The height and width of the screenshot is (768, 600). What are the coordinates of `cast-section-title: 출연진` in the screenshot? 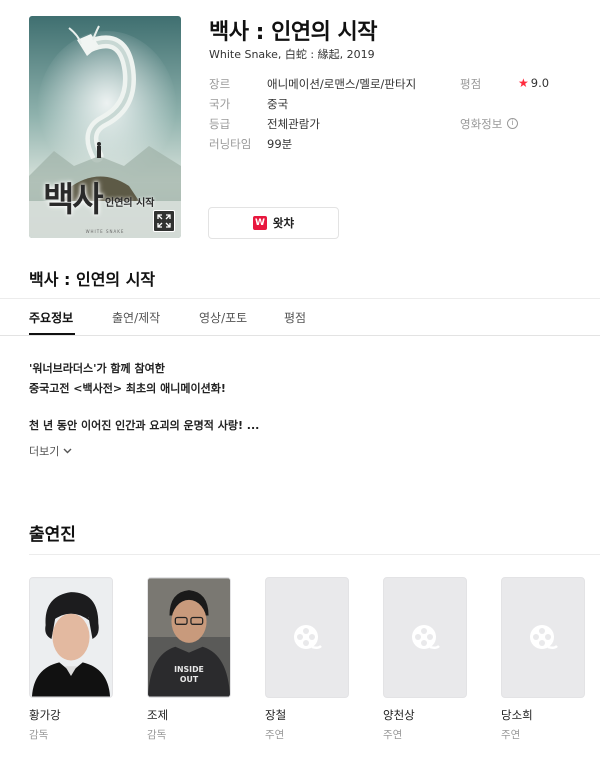 It's located at (52, 535).